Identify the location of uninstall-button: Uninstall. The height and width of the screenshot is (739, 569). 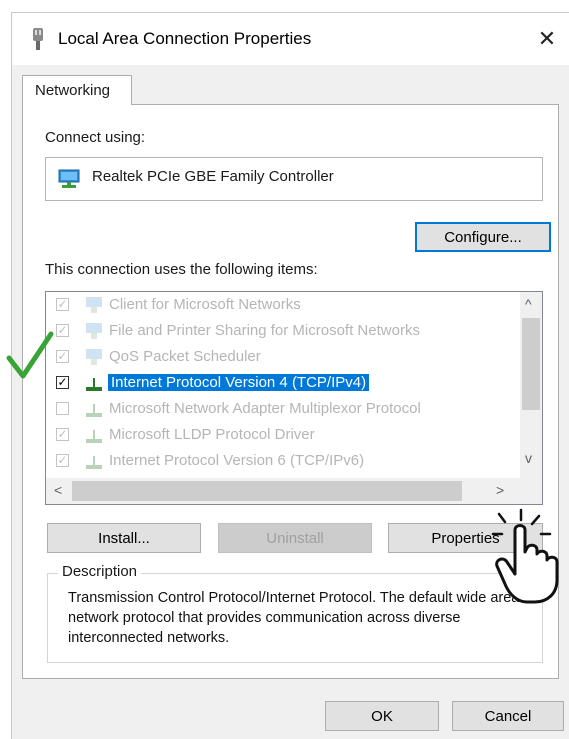
(295, 538).